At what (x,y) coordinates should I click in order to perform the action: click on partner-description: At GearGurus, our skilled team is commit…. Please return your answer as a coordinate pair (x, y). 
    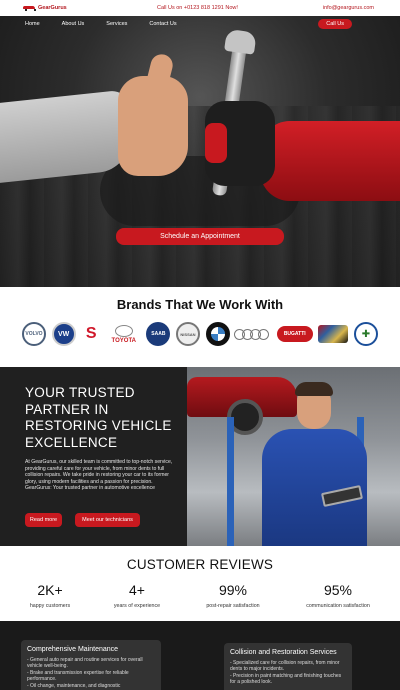
    Looking at the image, I should click on (99, 475).